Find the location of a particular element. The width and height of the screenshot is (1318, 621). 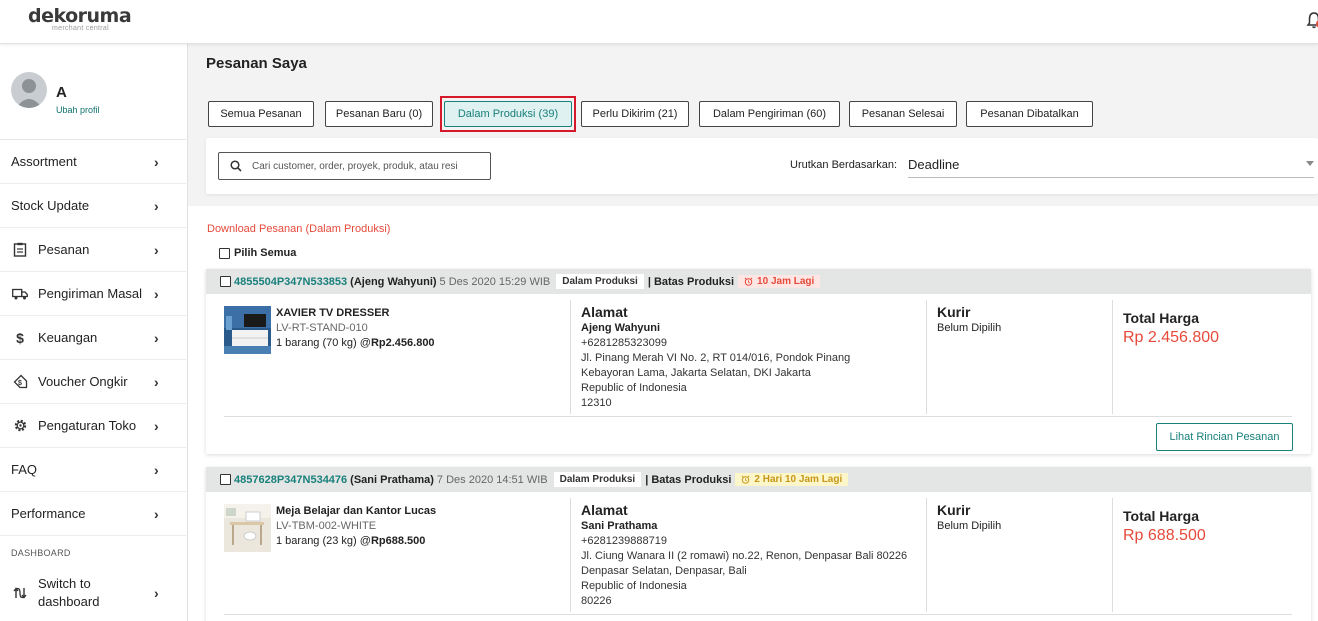

alarm-clock-icon is located at coordinates (748, 281).